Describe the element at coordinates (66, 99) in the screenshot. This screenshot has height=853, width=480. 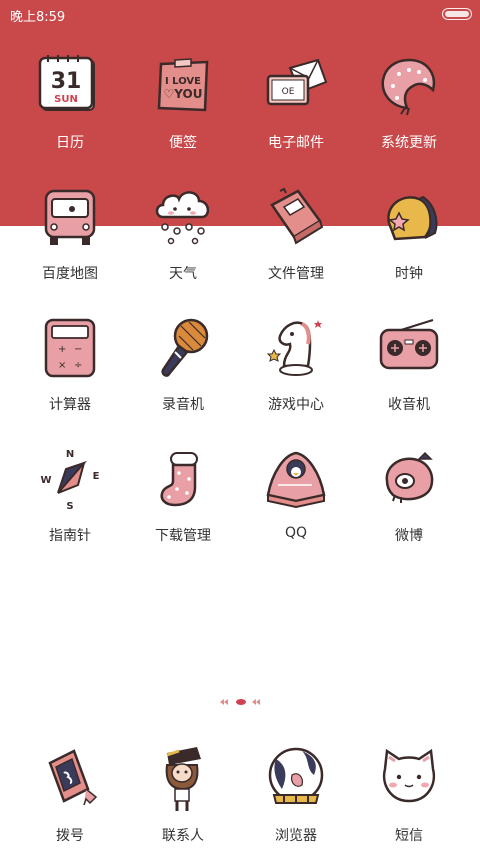
I see `svg-text: SUN` at that location.